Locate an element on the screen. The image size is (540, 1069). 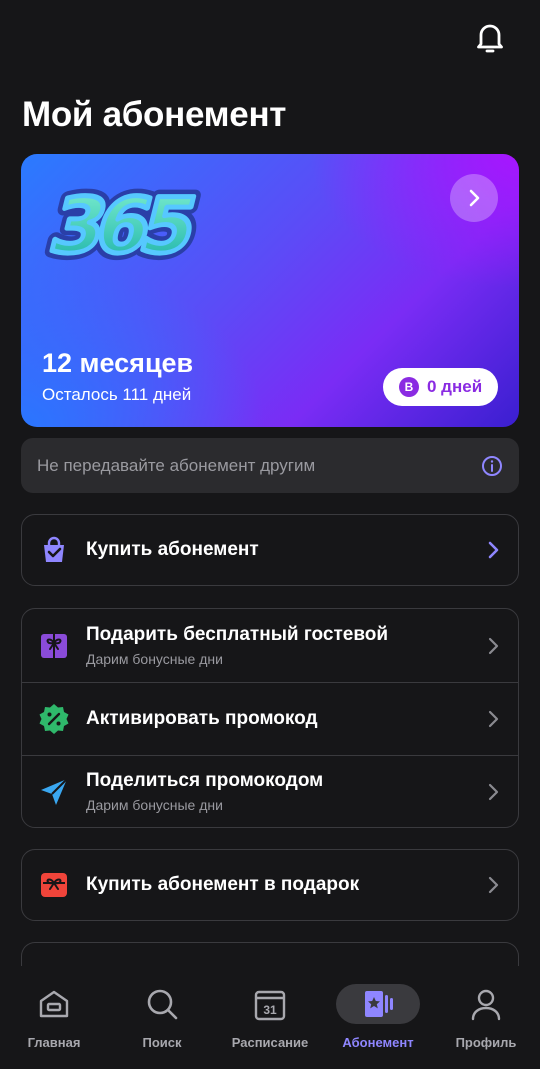
info-icon is located at coordinates (492, 466).